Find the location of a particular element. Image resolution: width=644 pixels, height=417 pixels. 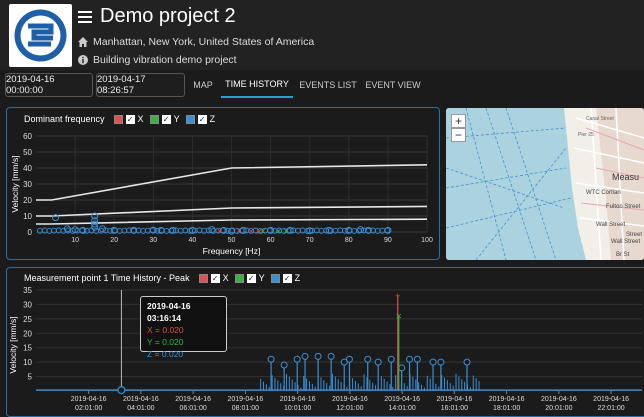

company-logo is located at coordinates (40, 35).